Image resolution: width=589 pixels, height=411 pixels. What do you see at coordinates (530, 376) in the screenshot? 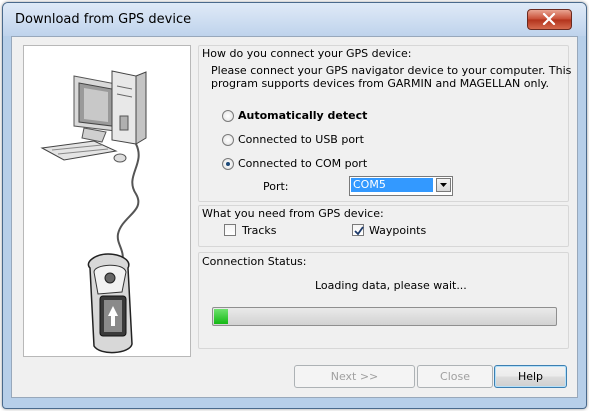
I see `help-button: Help` at bounding box center [530, 376].